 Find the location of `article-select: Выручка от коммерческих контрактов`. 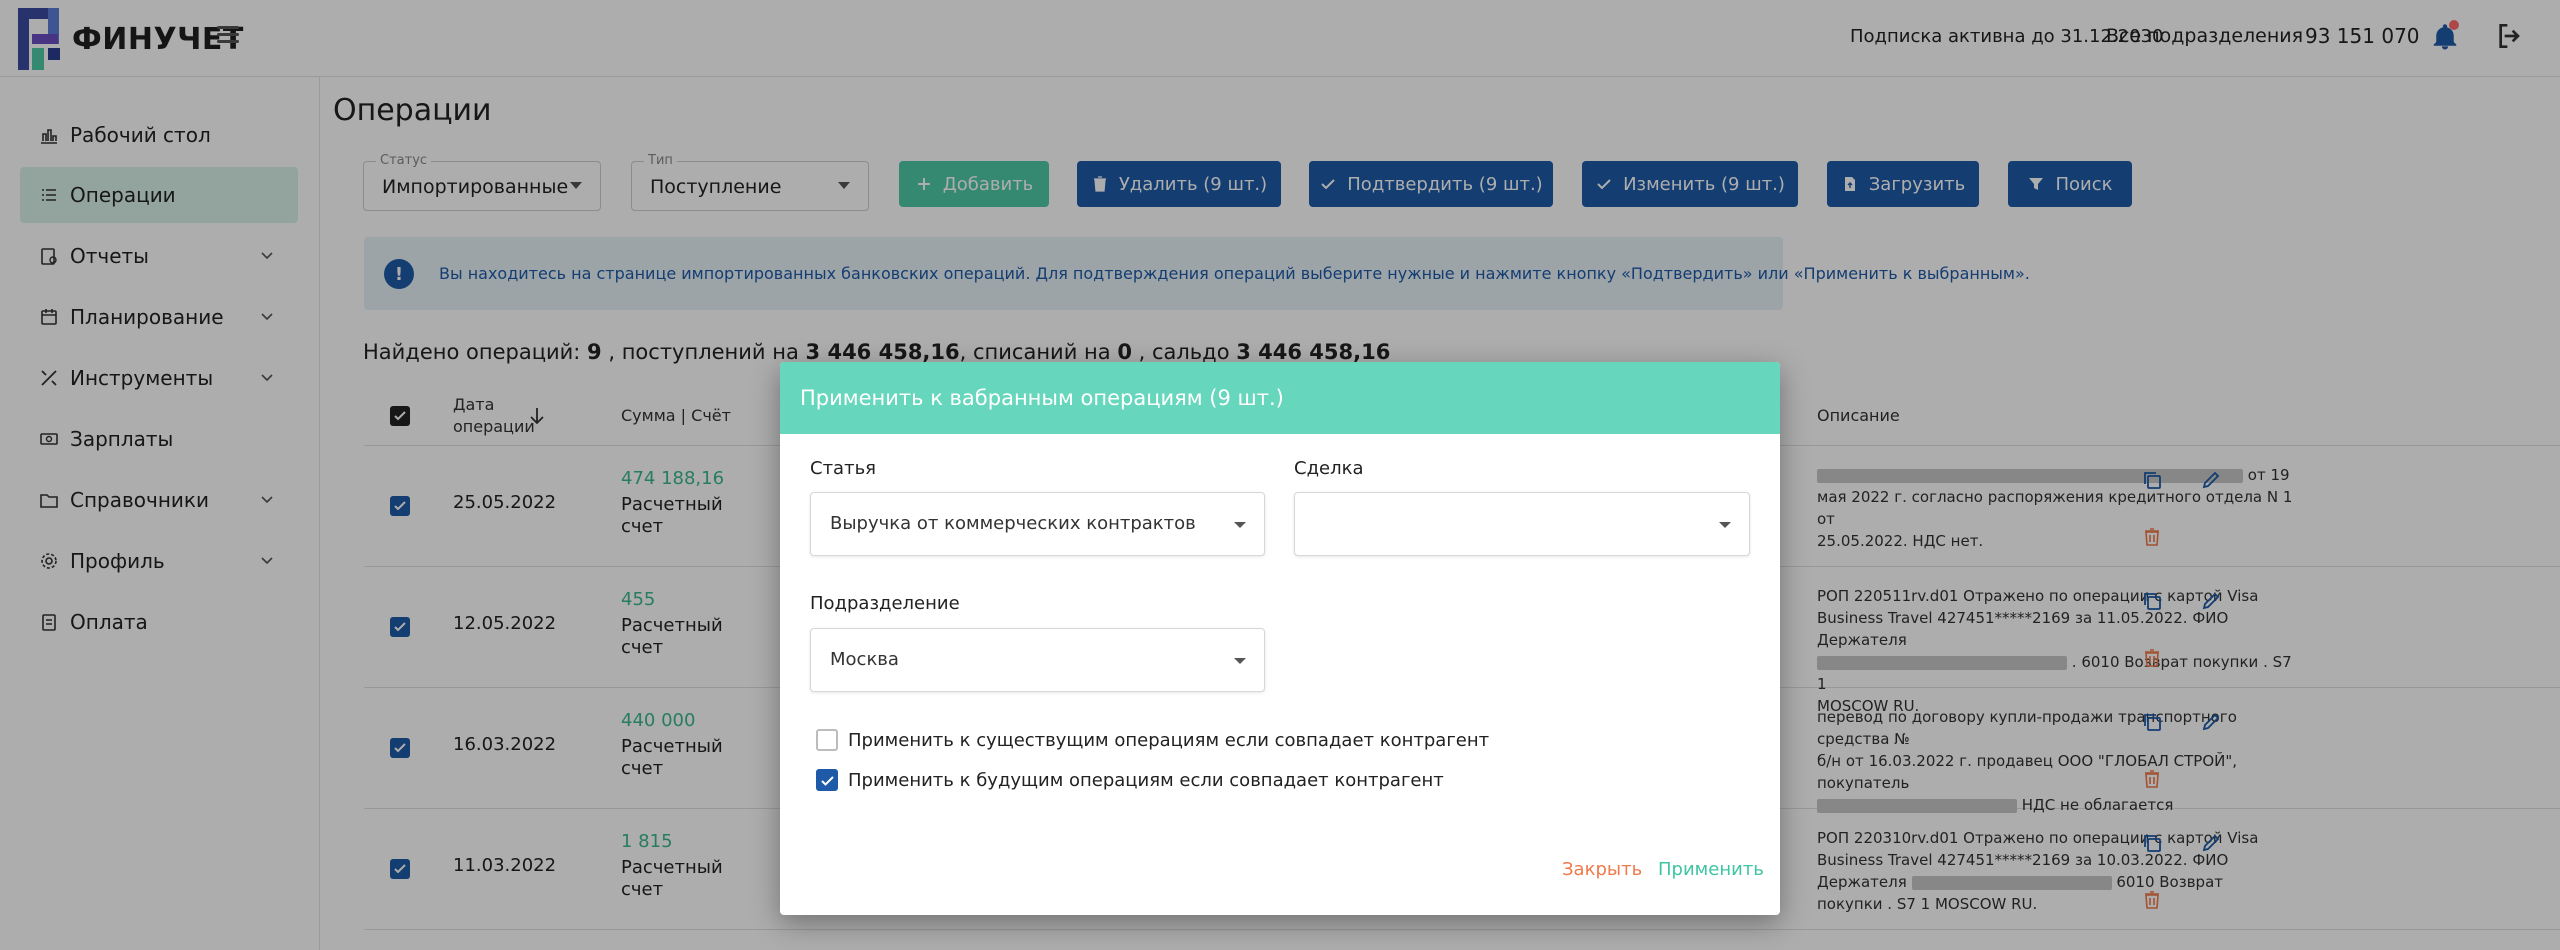

article-select: Выручка от коммерческих контрактов is located at coordinates (1037, 524).